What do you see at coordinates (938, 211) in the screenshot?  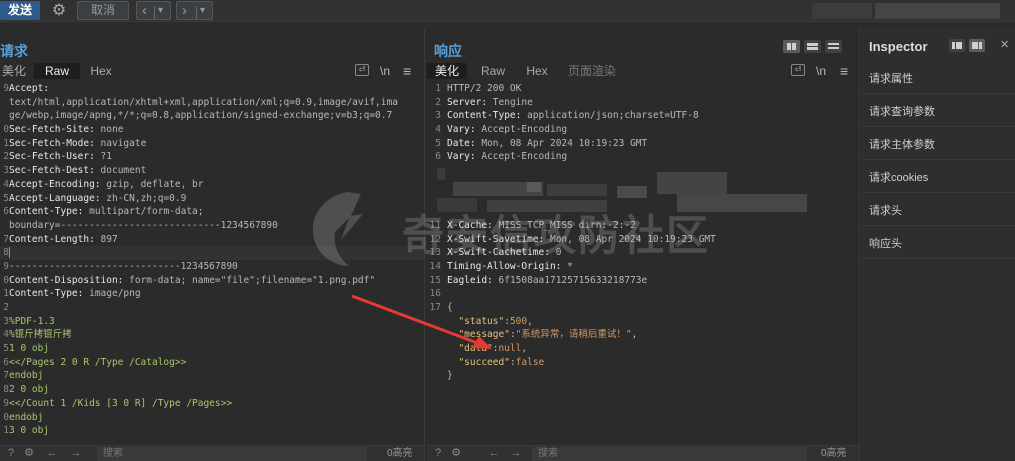 I see `inspector-section: 请求头` at bounding box center [938, 211].